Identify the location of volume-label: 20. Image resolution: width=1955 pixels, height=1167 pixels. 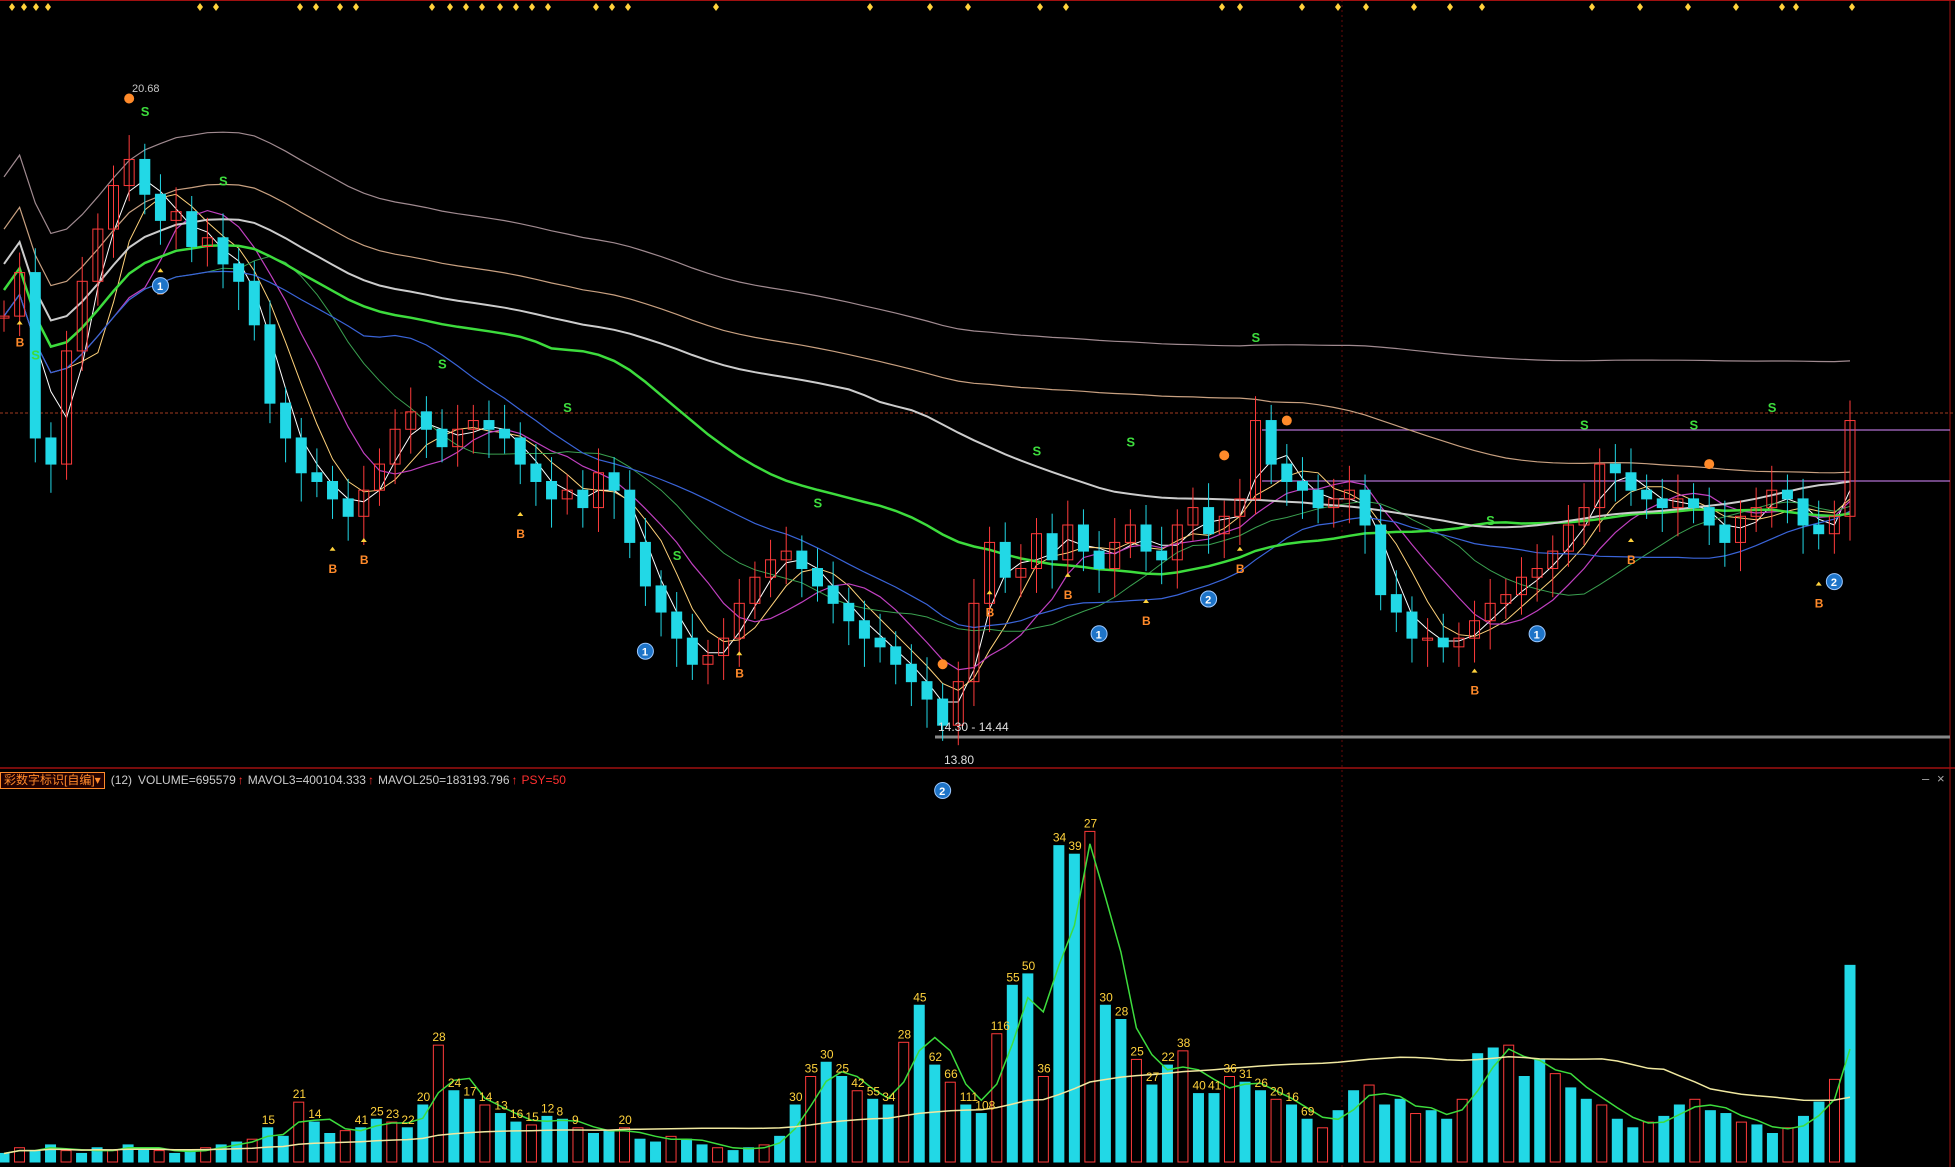
(626, 1120).